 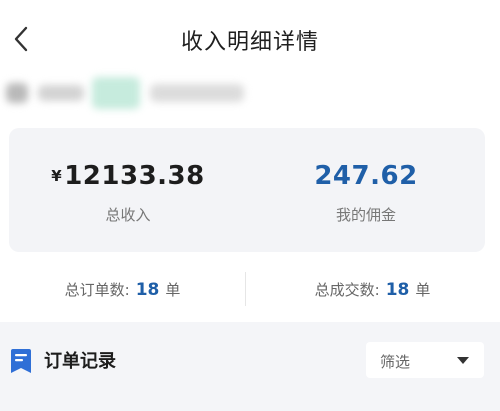 I want to click on page-title: 收入明细详情, so click(x=249, y=42).